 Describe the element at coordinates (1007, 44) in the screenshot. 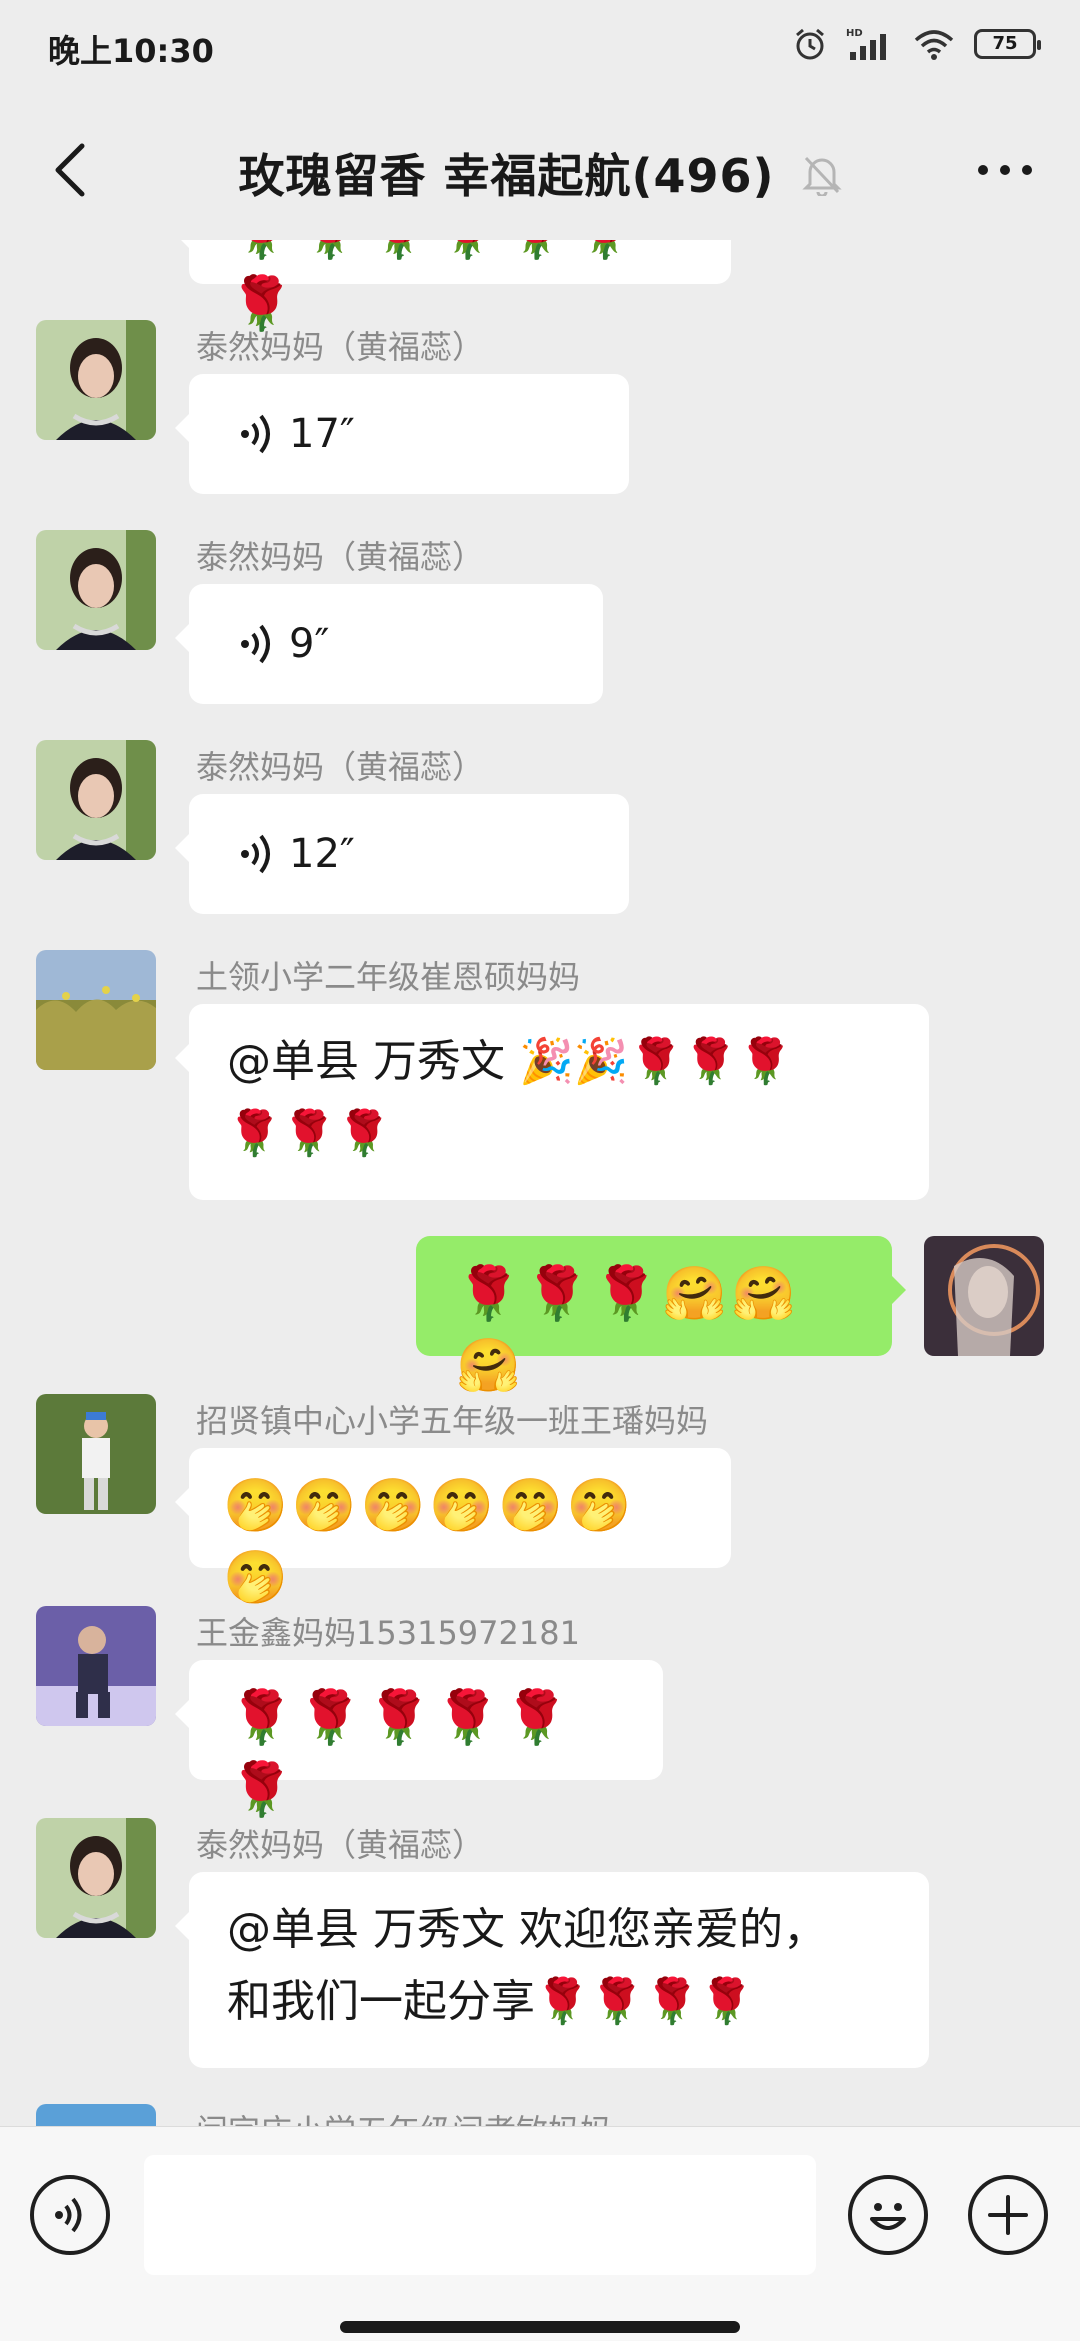

I see `battery-icon: 75` at that location.